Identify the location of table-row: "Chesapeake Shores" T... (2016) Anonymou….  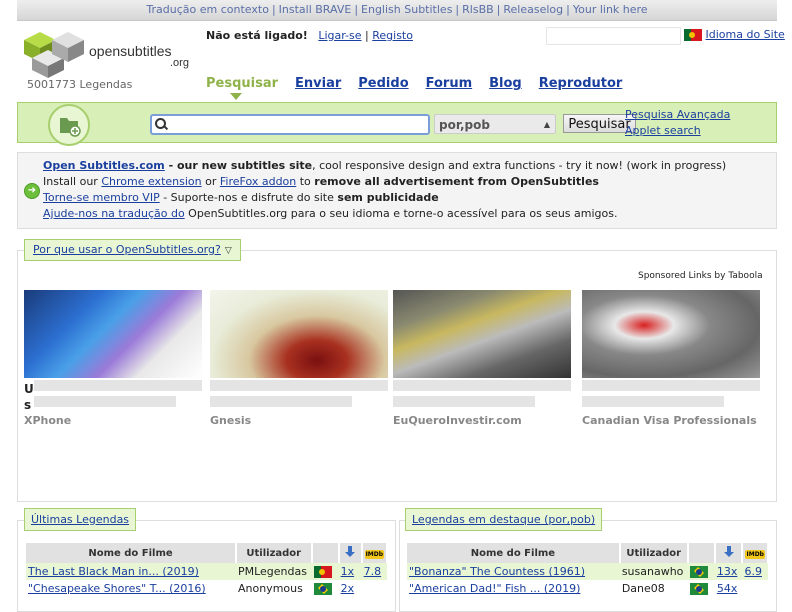
(206, 588).